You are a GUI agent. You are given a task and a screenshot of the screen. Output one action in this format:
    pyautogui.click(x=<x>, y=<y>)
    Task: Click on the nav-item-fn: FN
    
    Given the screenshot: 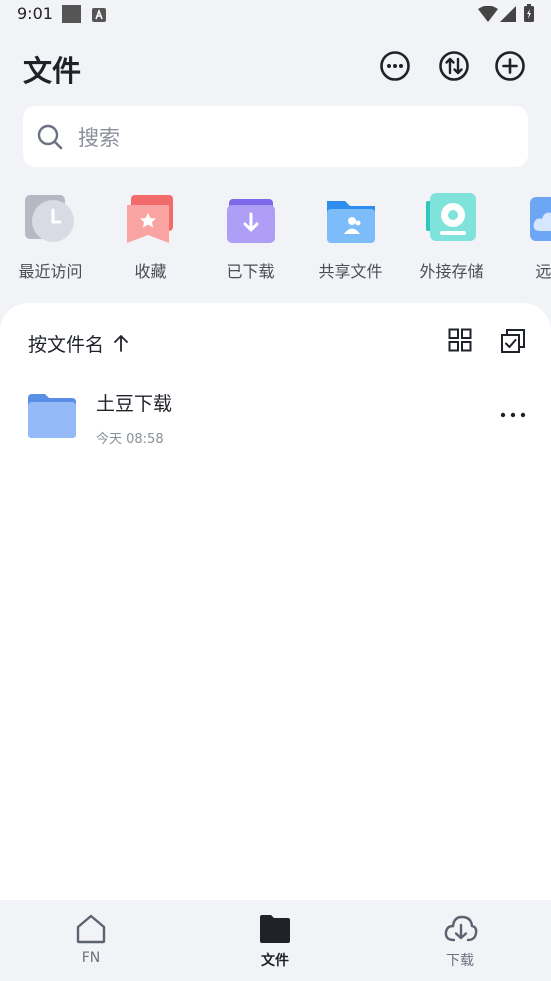 What is the action you would take?
    pyautogui.click(x=91, y=940)
    